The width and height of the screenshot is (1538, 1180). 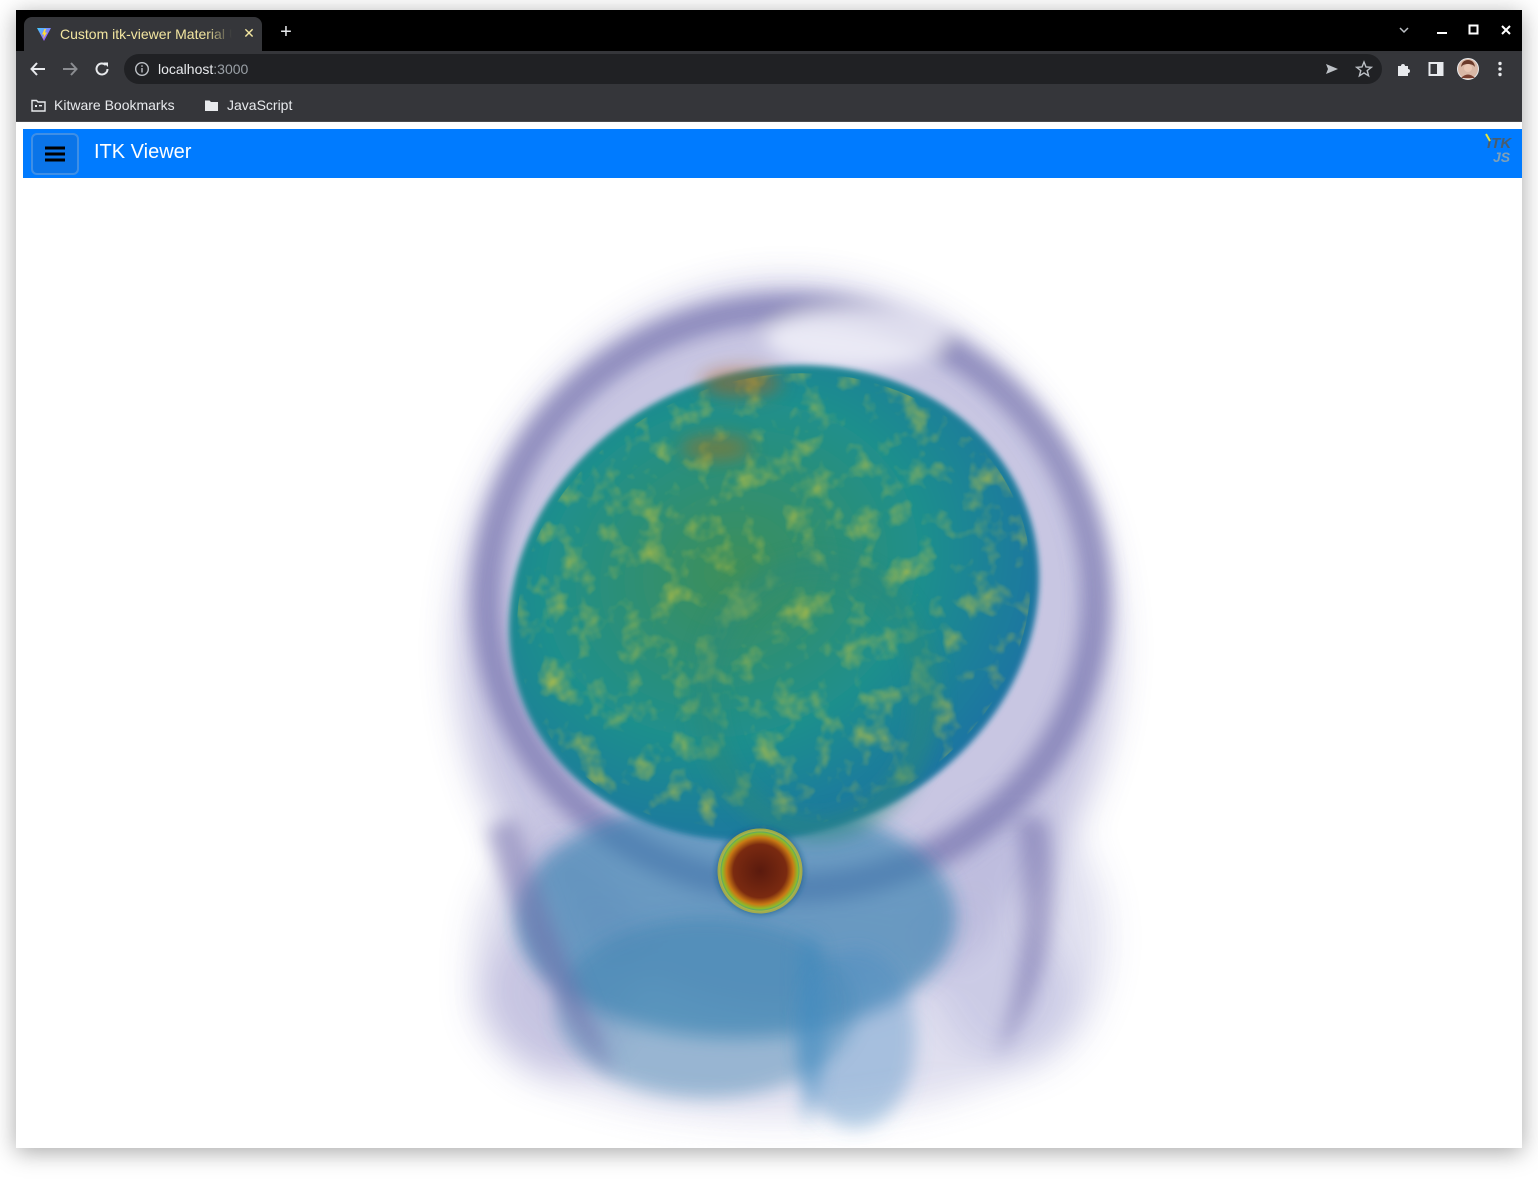 What do you see at coordinates (753, 69) in the screenshot?
I see `address-bar: localhost:3000` at bounding box center [753, 69].